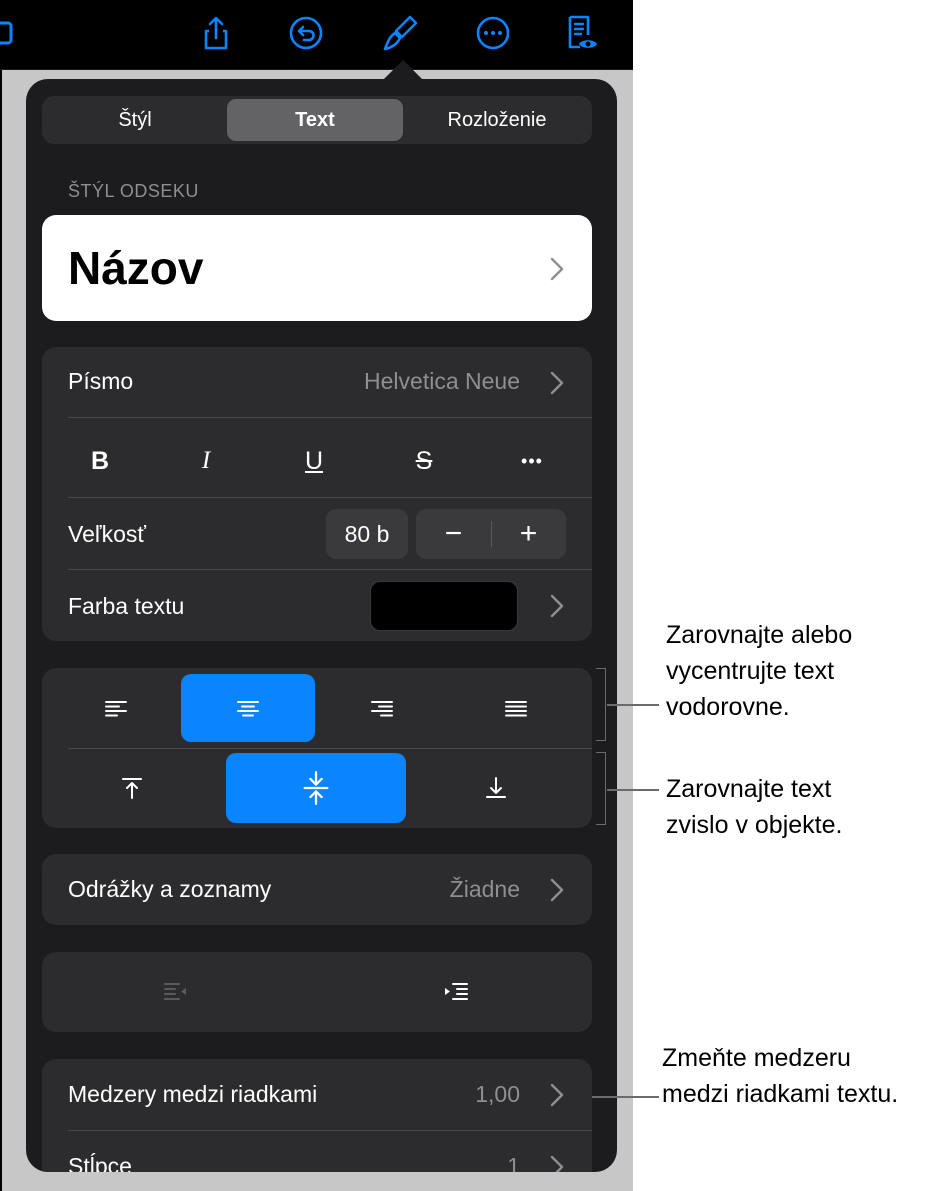 The height and width of the screenshot is (1191, 943). Describe the element at coordinates (12, 33) in the screenshot. I see `media-icon` at that location.